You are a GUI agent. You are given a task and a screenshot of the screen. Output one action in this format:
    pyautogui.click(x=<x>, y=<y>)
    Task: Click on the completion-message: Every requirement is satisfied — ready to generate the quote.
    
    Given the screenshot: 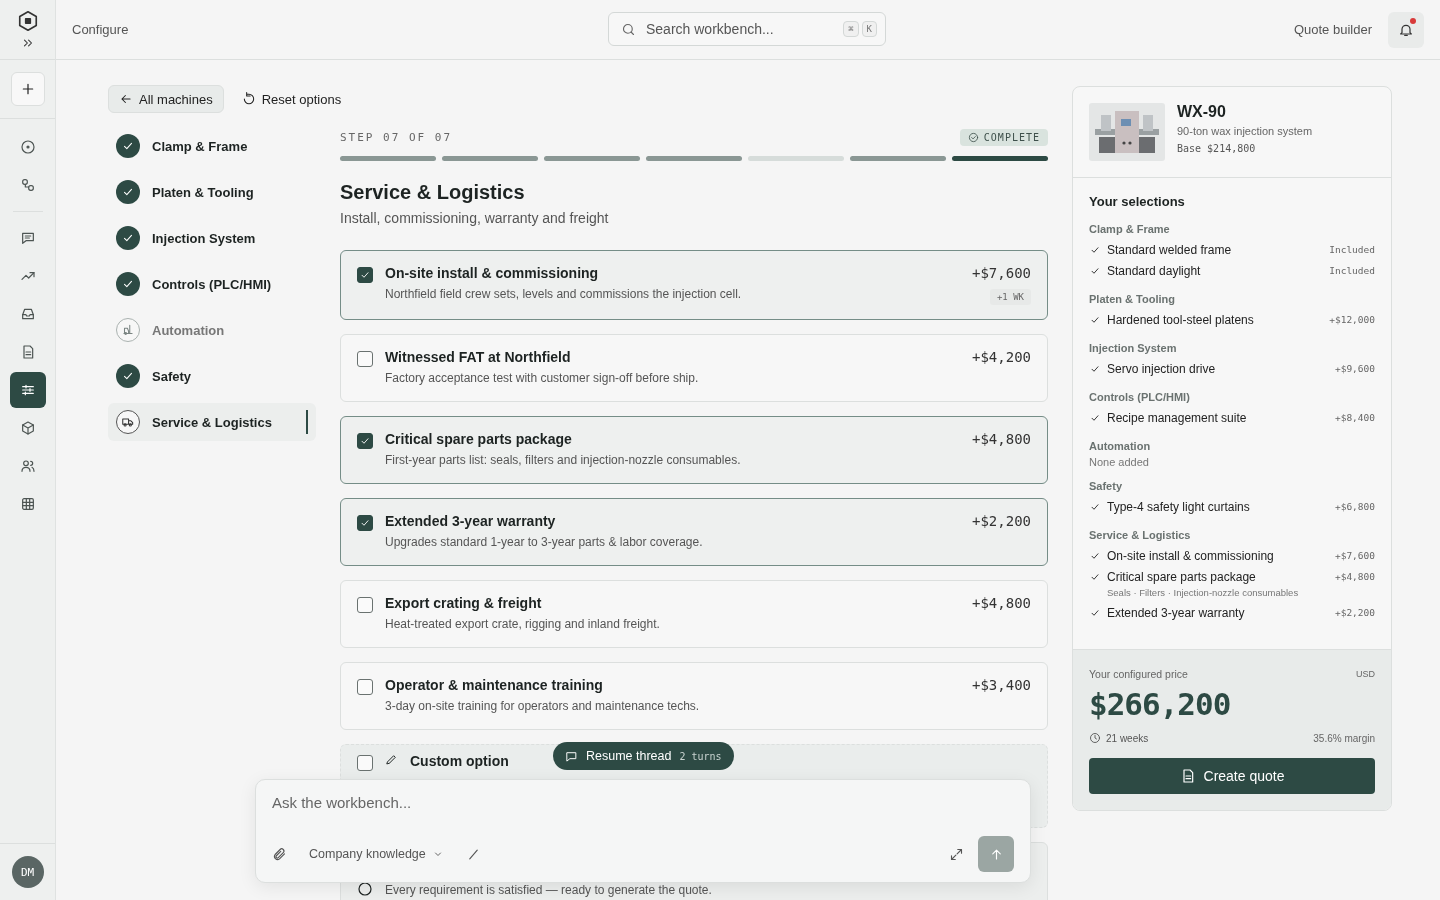 What is the action you would take?
    pyautogui.click(x=548, y=890)
    